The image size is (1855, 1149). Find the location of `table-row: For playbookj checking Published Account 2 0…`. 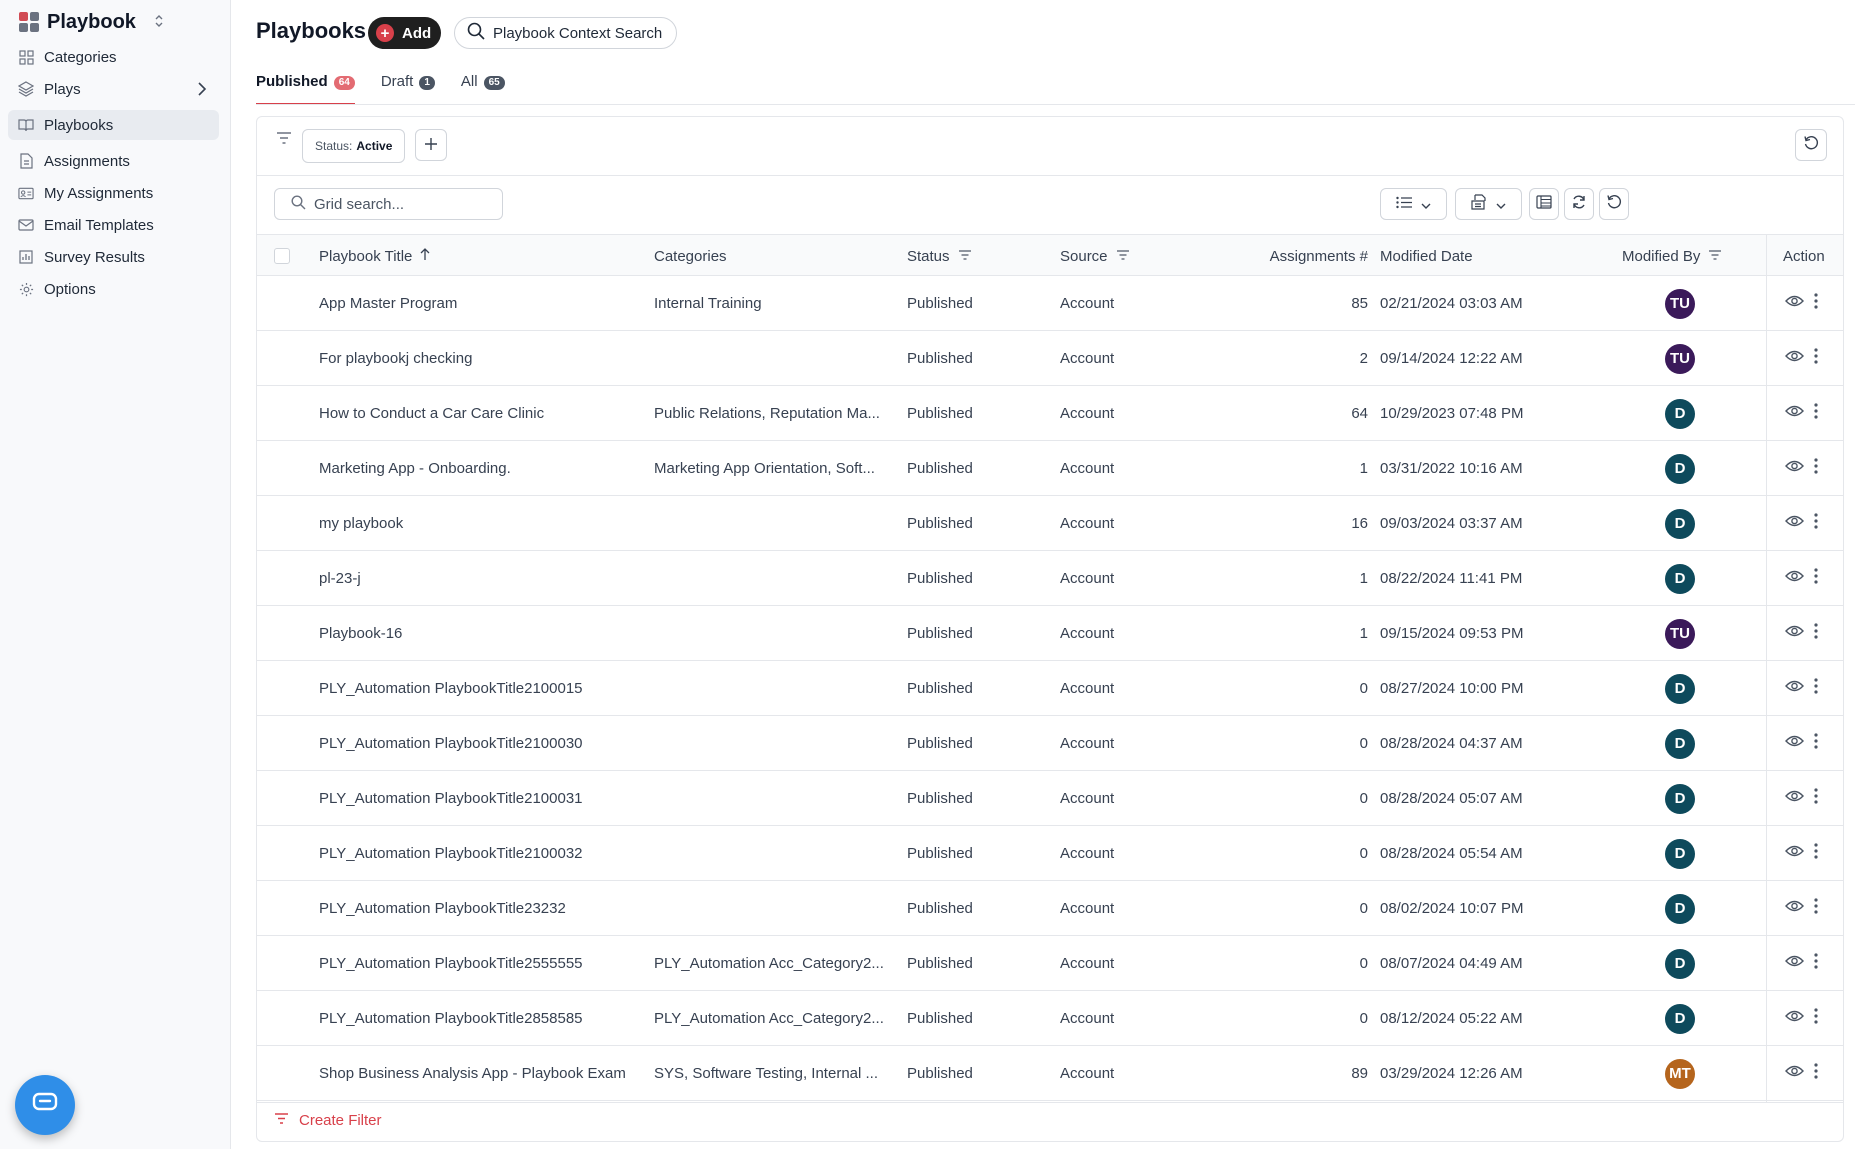

table-row: For playbookj checking Published Account 2 0… is located at coordinates (1050, 358).